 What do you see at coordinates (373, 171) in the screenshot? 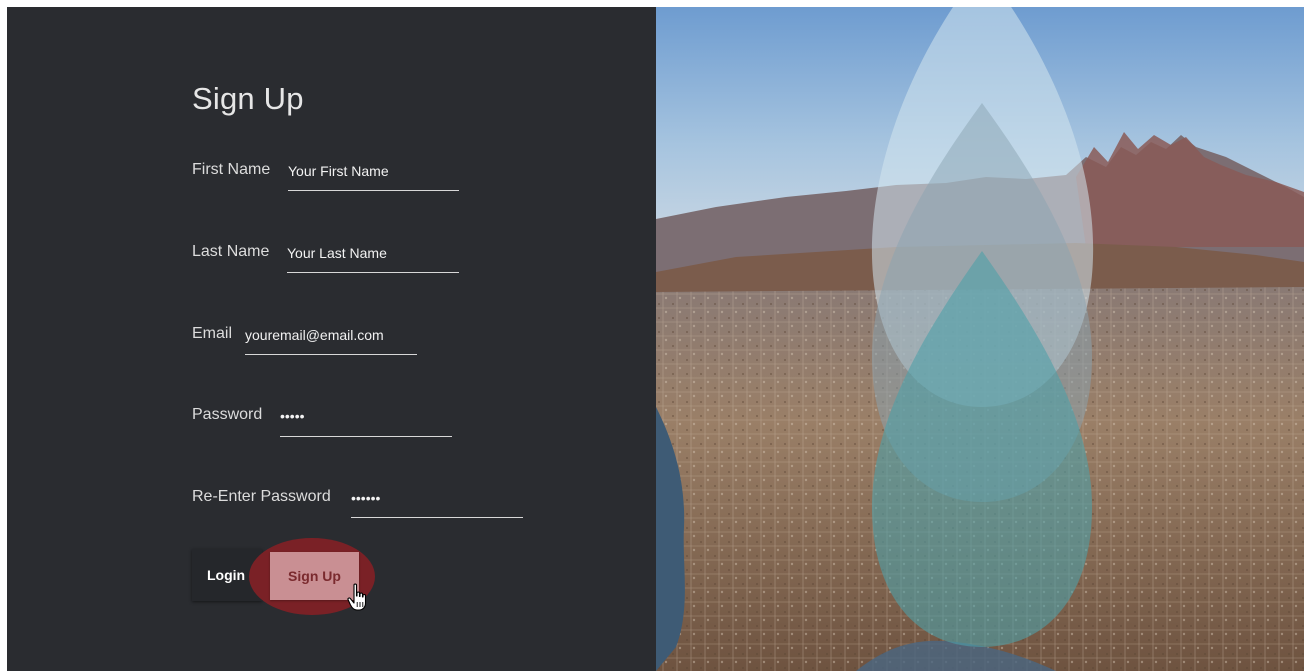
I see `first-name-input` at bounding box center [373, 171].